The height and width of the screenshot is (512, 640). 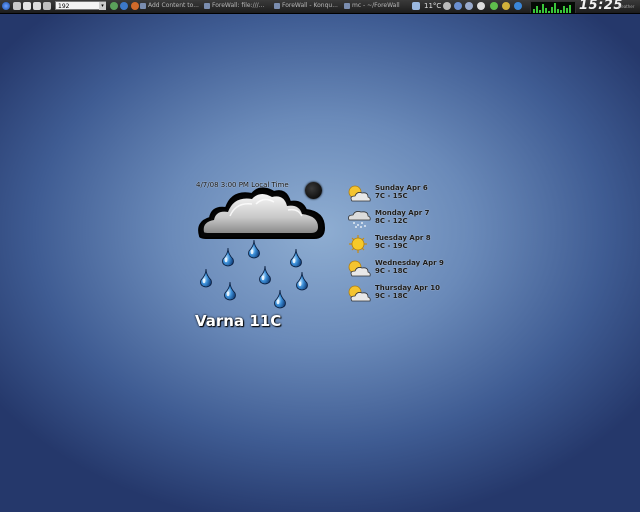 I want to click on forecast-row: Thursday Apr 10 9C - 18C, so click(x=401, y=295).